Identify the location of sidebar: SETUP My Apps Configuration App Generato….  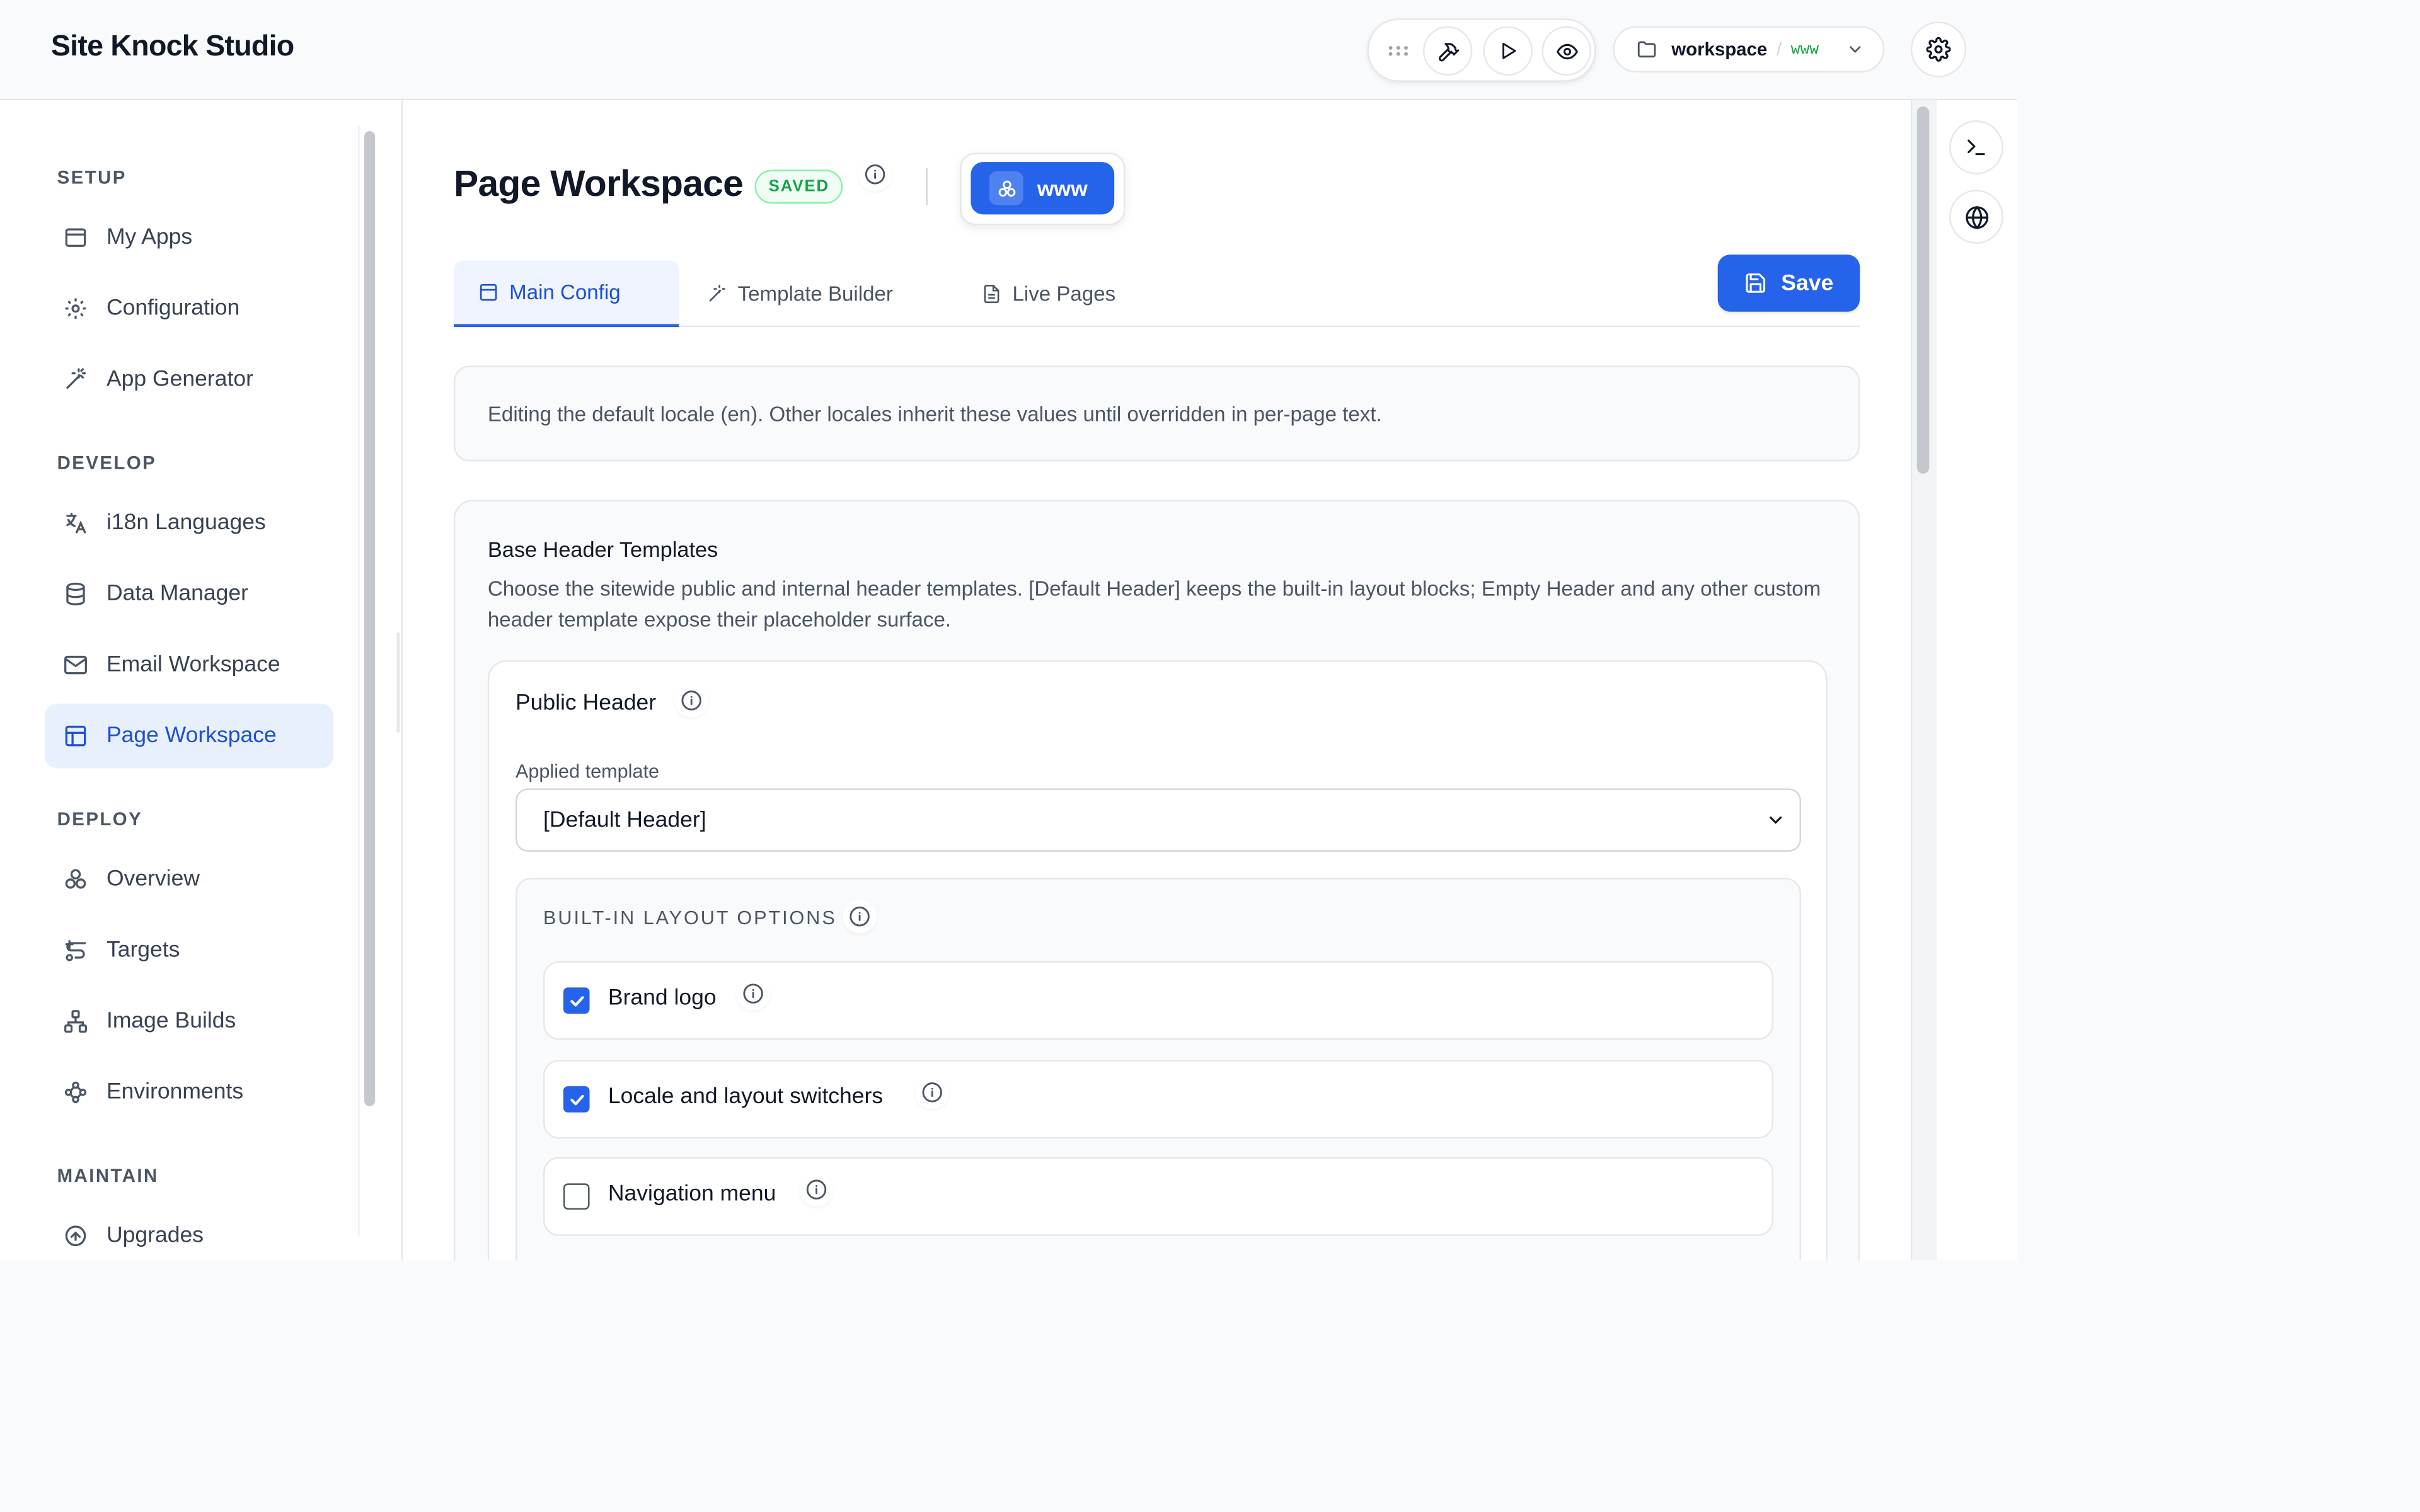
(202, 680).